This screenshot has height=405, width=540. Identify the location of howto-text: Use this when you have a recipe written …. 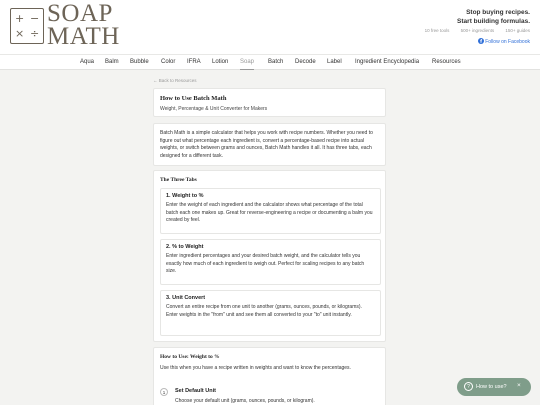
(255, 368).